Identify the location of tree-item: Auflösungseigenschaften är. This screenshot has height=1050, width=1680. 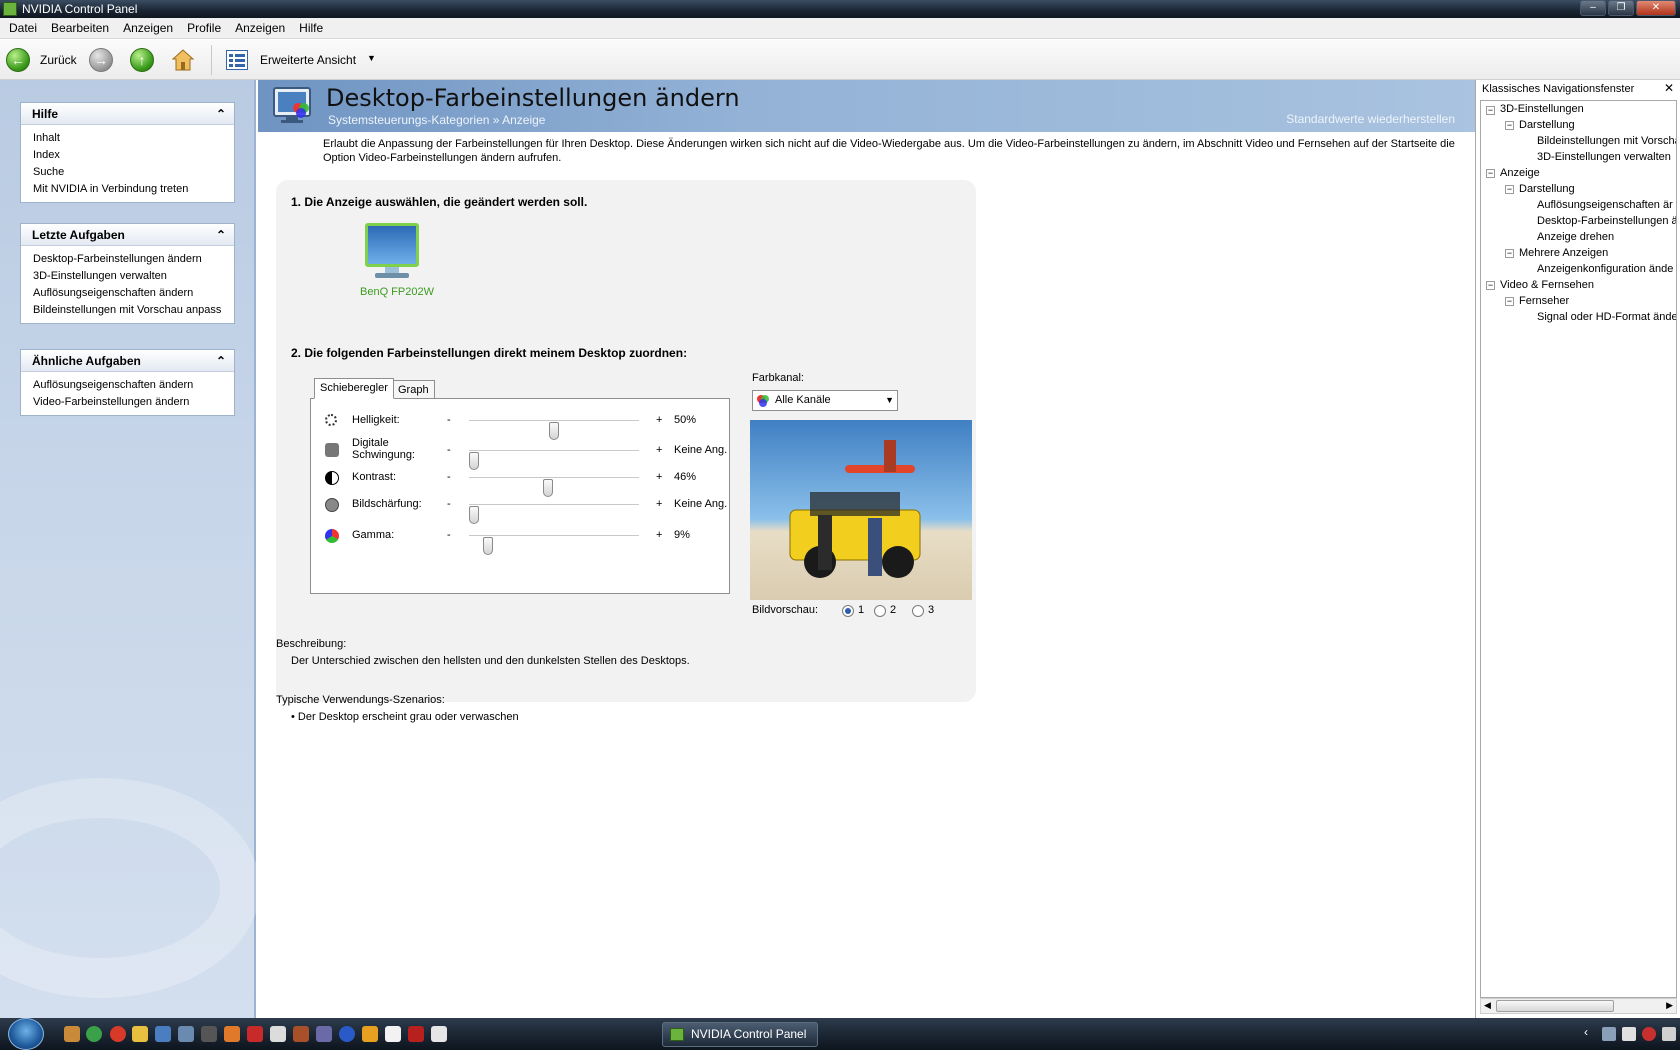
(1605, 205).